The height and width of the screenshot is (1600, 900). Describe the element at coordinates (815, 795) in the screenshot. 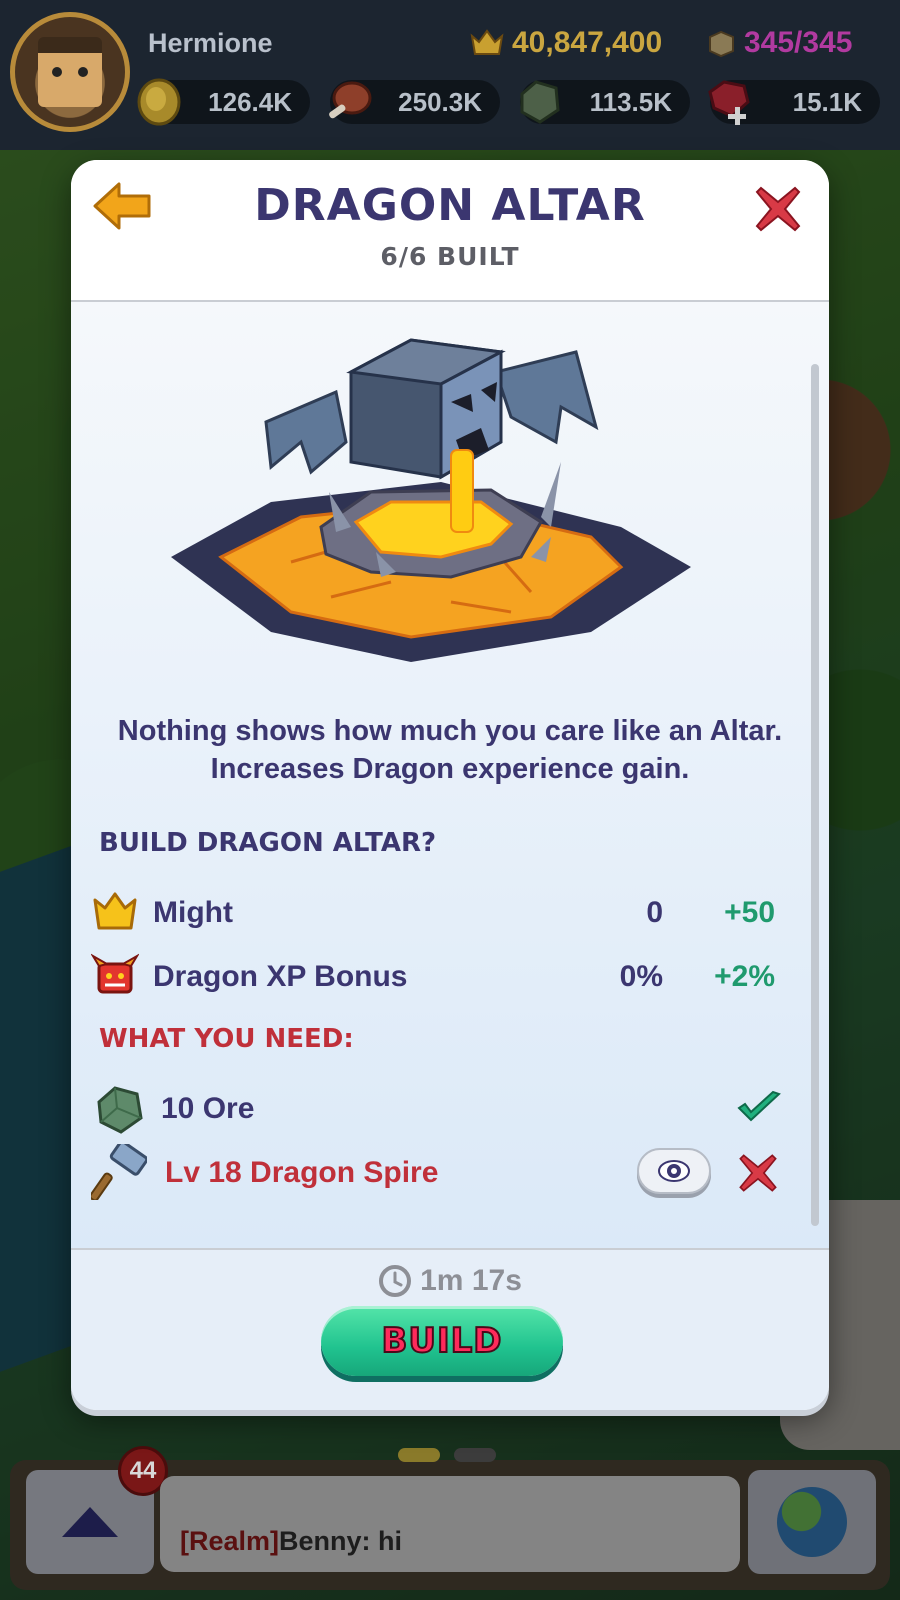

I see `scrollbar` at that location.